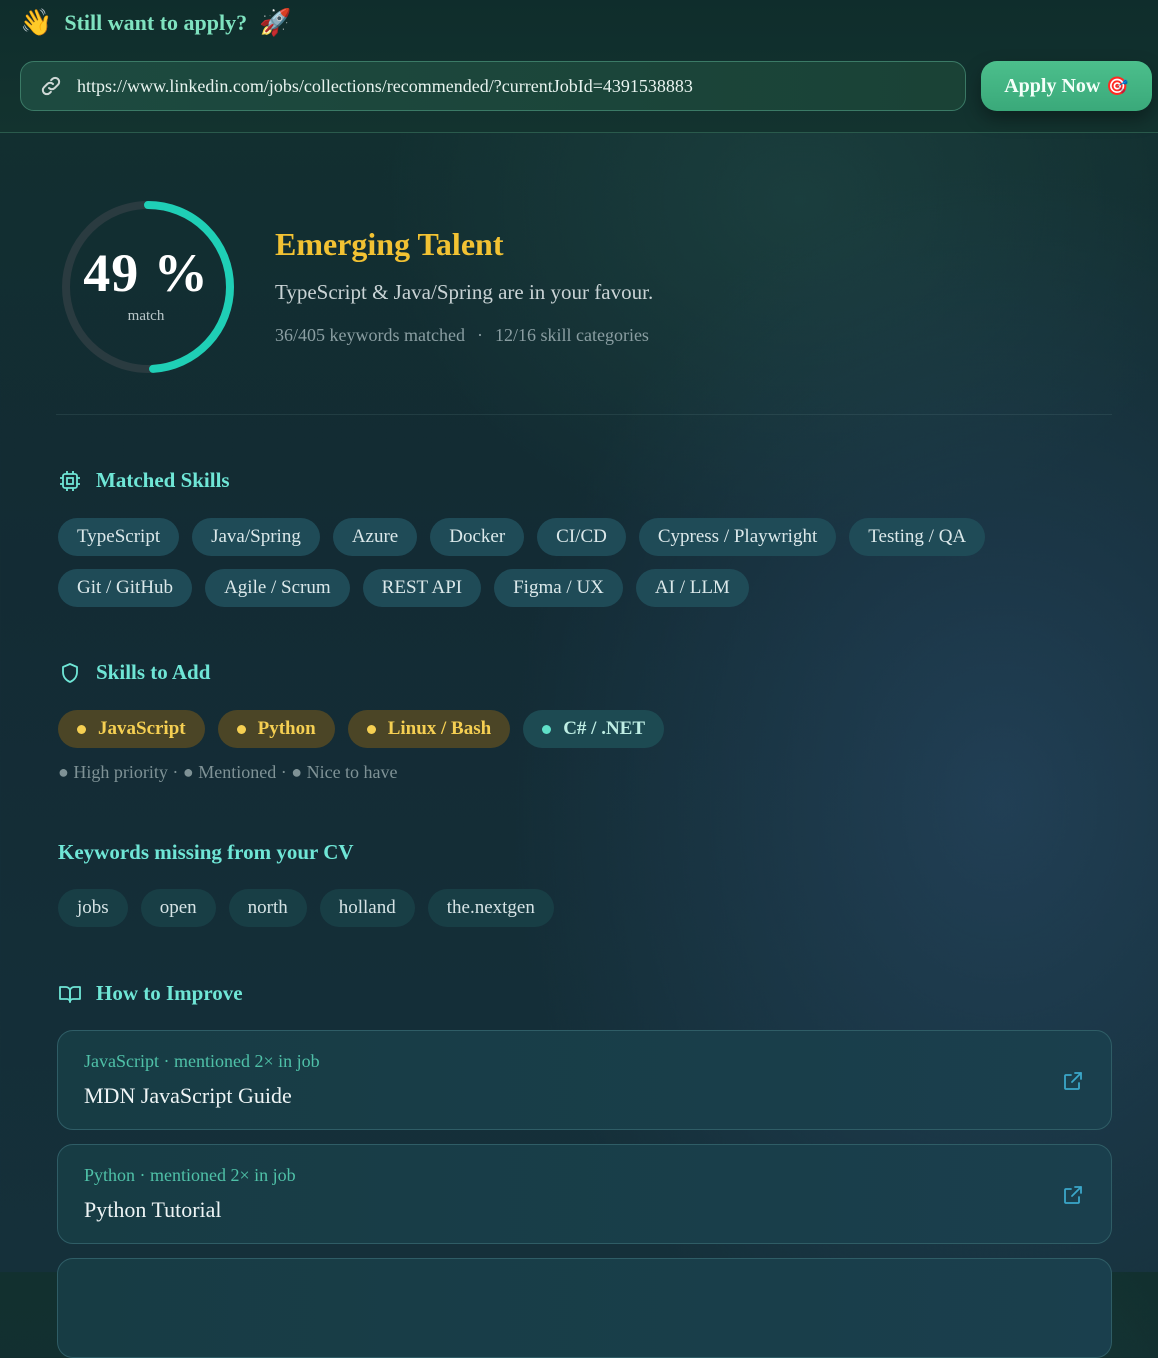 The height and width of the screenshot is (1358, 1158). I want to click on skill-to-add-label: Linux / Bash, so click(439, 728).